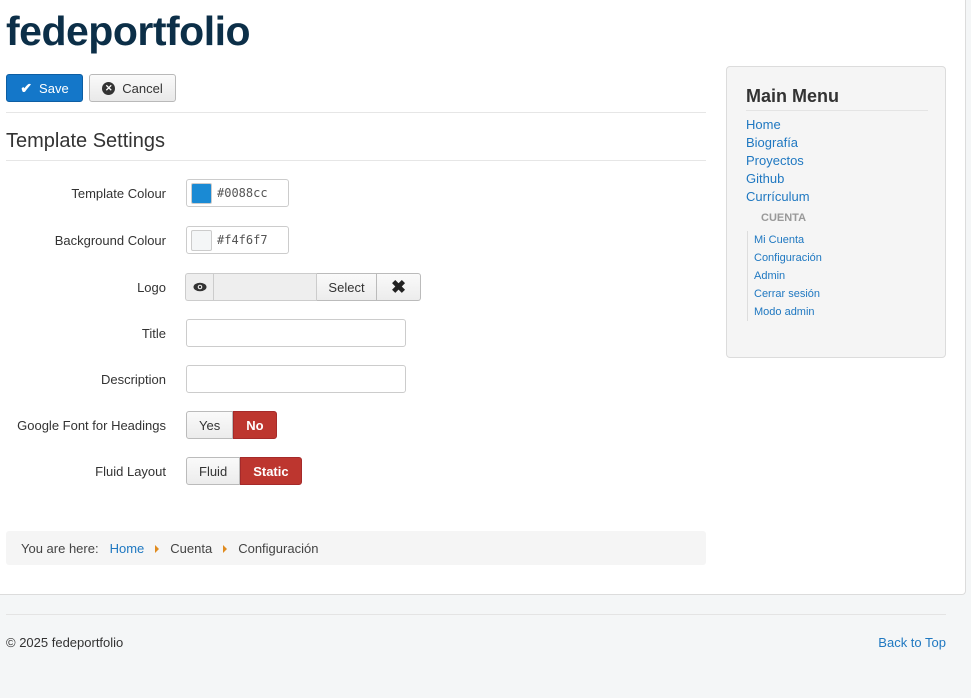 The image size is (971, 698). Describe the element at coordinates (356, 548) in the screenshot. I see `breadcrumb: You are here: Home Cuenta Configuración` at that location.